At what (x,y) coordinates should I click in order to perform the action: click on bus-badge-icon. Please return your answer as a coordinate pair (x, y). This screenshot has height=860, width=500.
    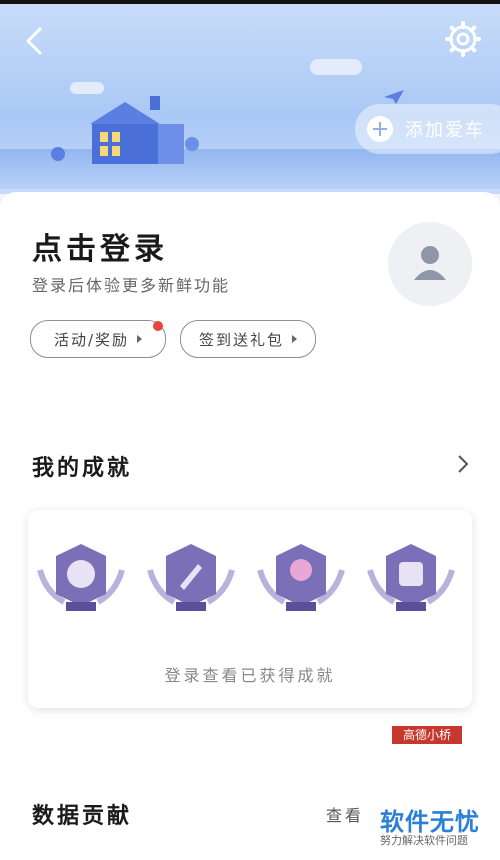
    Looking at the image, I should click on (411, 577).